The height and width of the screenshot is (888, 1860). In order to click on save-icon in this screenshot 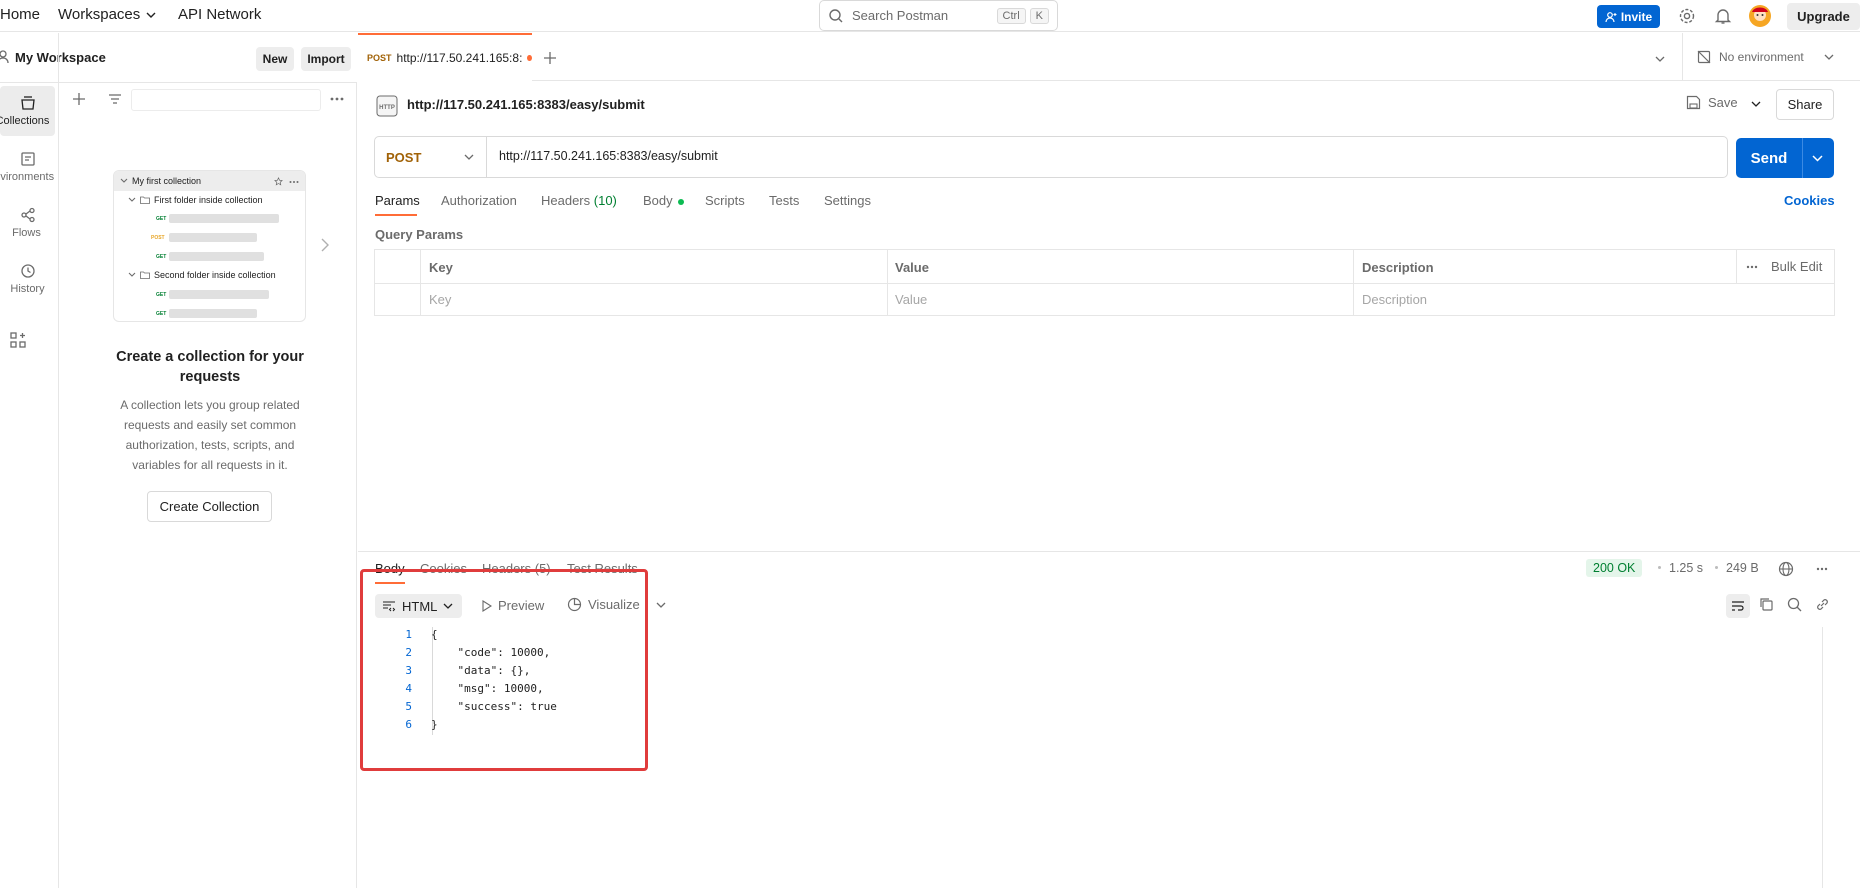, I will do `click(1693, 102)`.